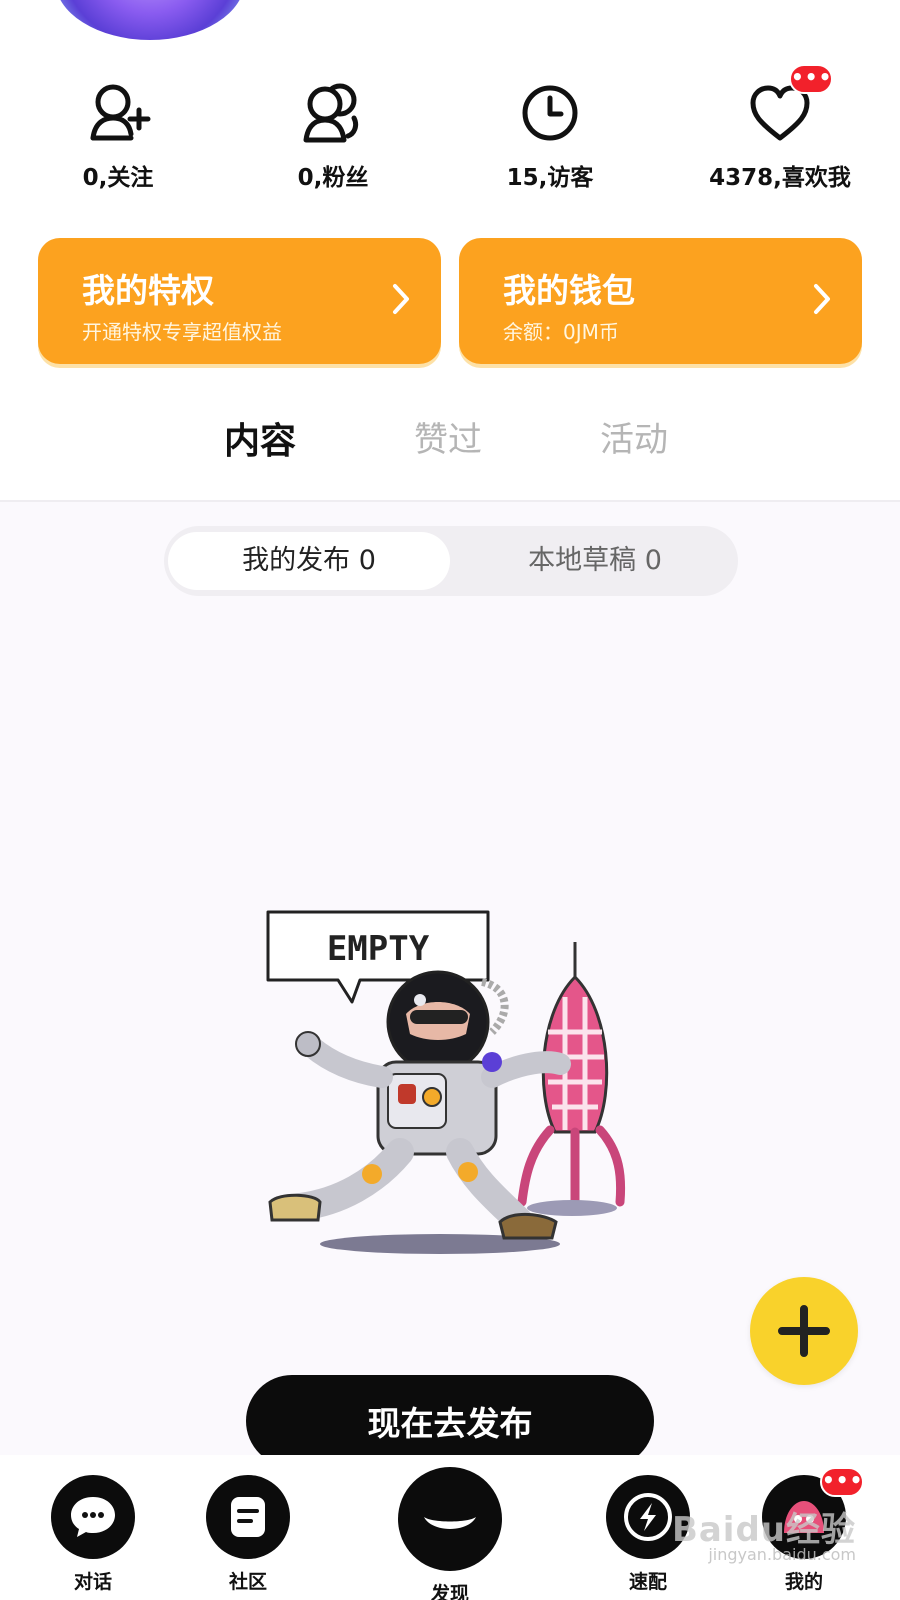 This screenshot has height=1600, width=900. Describe the element at coordinates (118, 113) in the screenshot. I see `add-user-icon` at that location.